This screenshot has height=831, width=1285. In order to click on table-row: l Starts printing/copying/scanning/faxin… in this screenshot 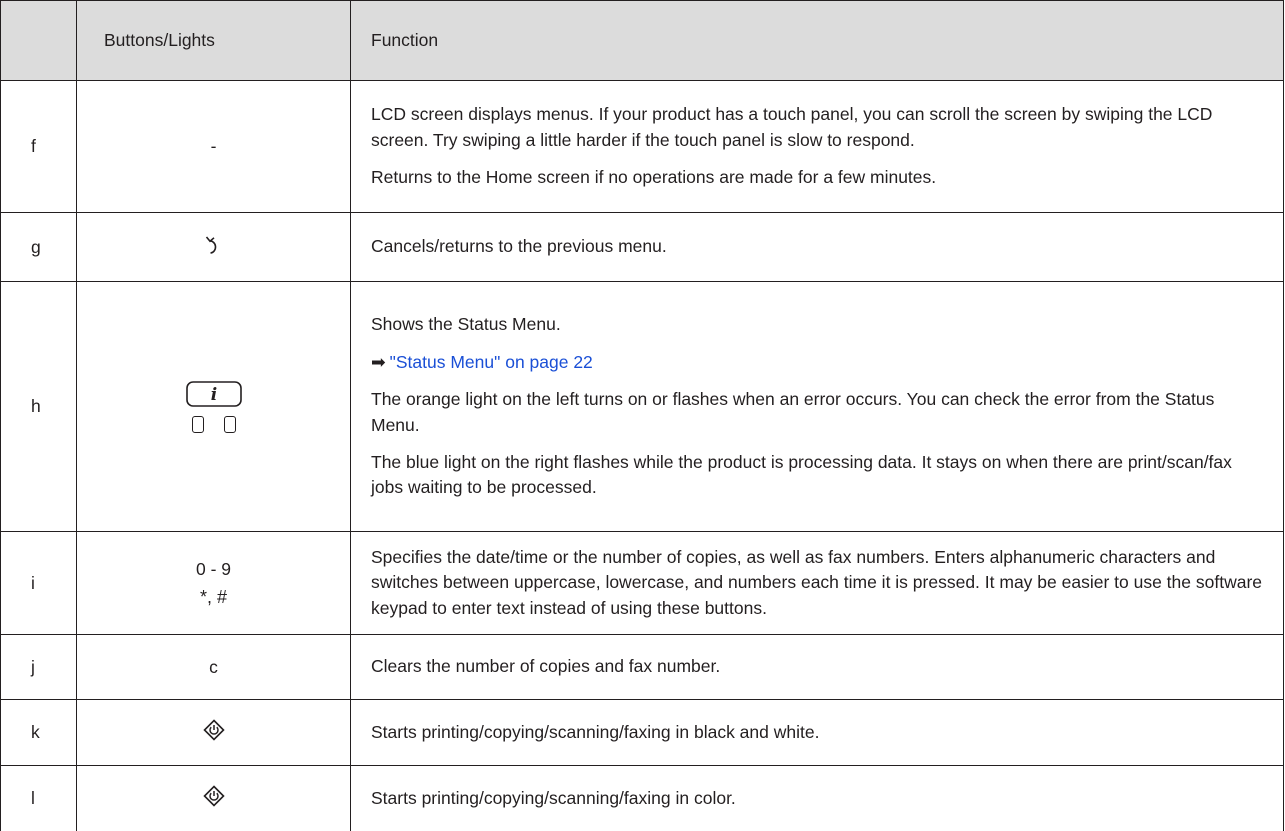, I will do `click(642, 798)`.